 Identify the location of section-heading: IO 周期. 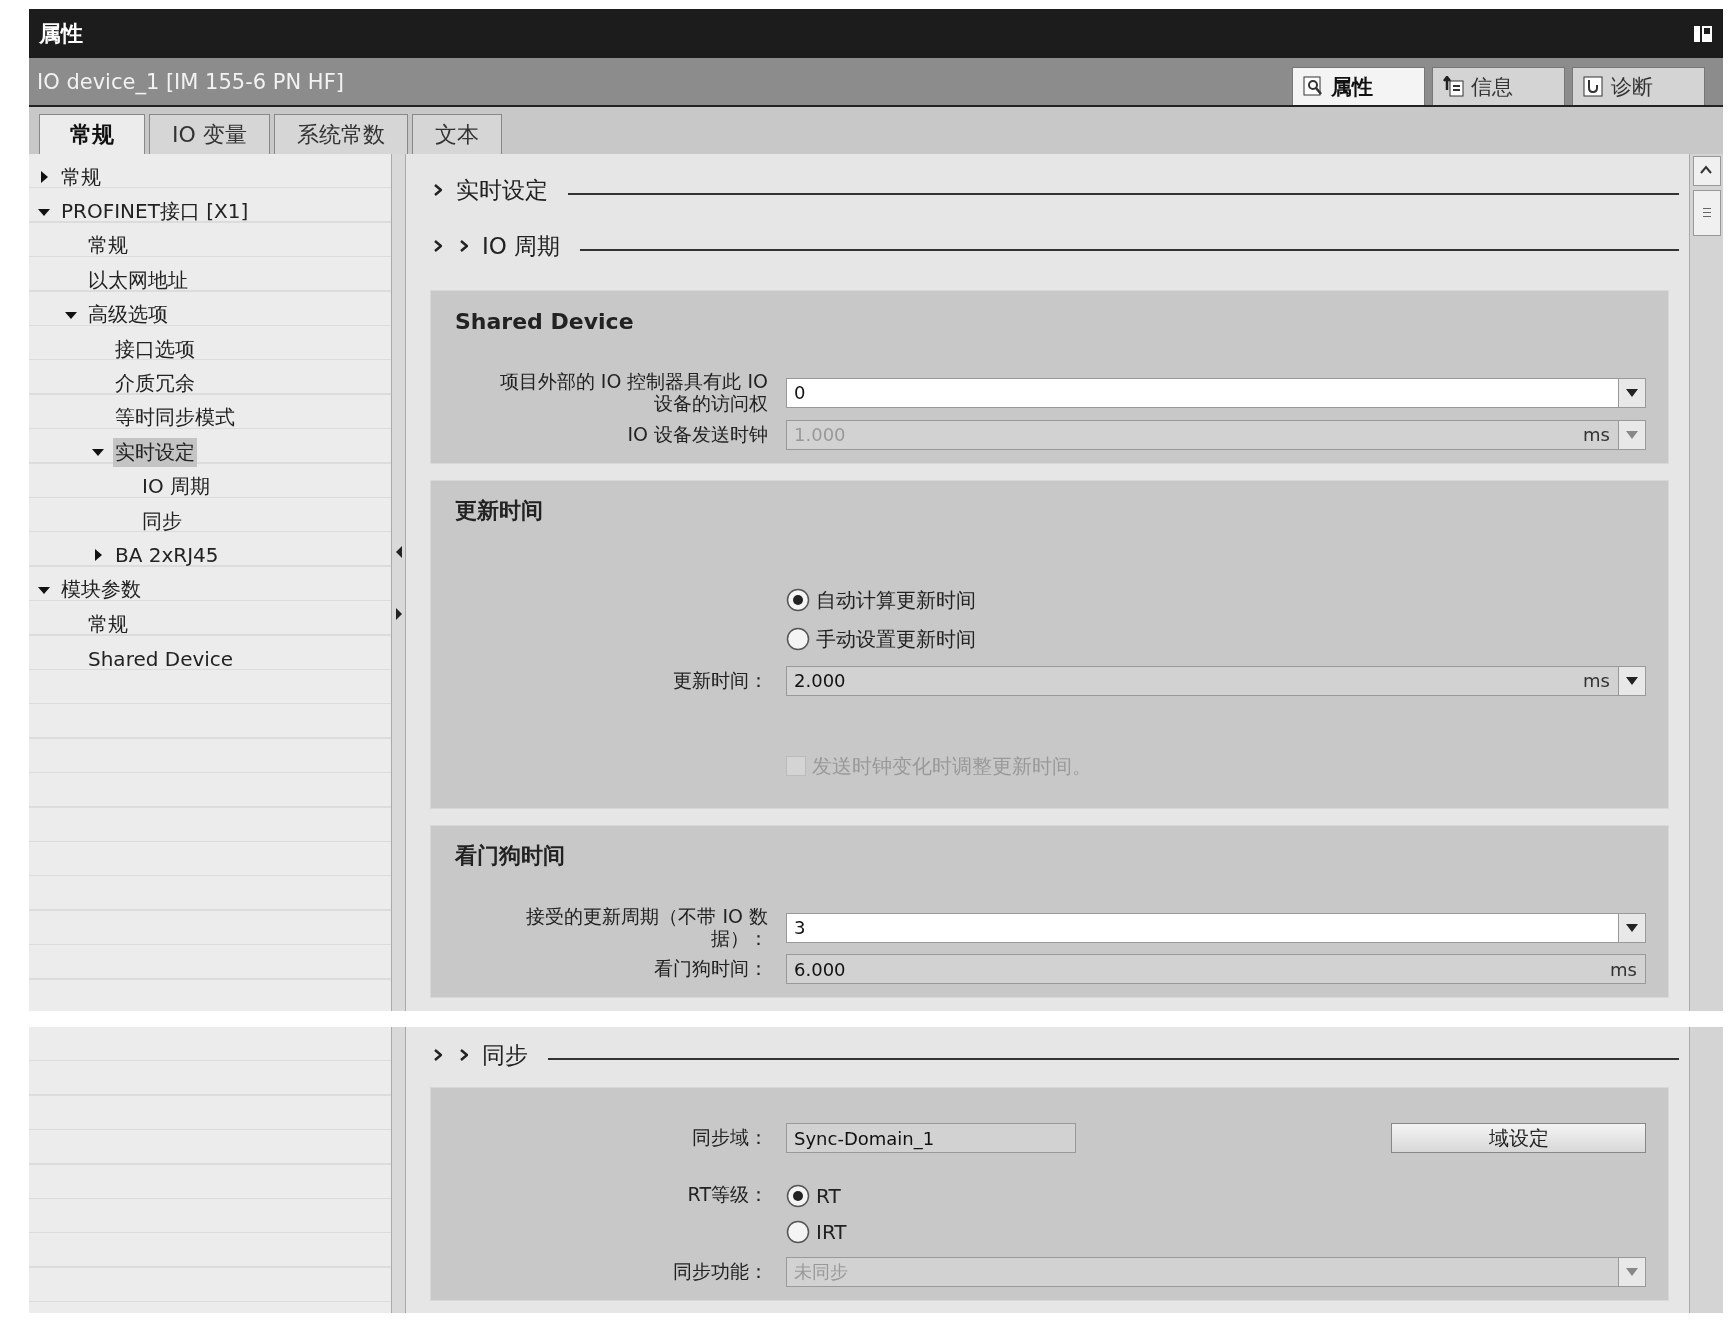
(521, 246).